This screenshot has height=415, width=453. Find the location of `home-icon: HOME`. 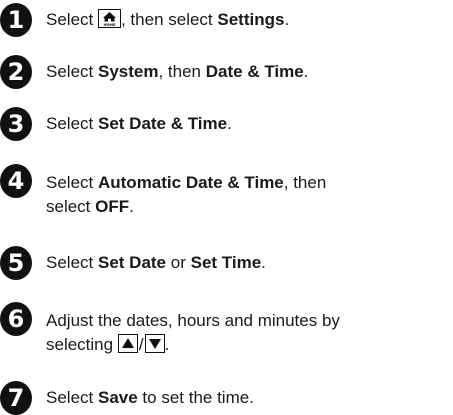

home-icon: HOME is located at coordinates (109, 18).